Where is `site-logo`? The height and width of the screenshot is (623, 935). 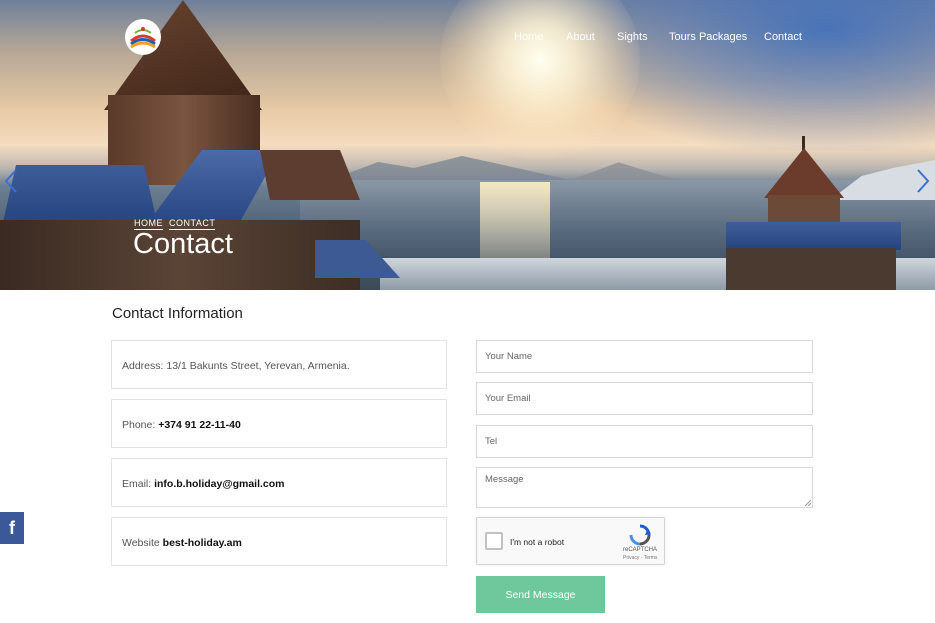 site-logo is located at coordinates (143, 37).